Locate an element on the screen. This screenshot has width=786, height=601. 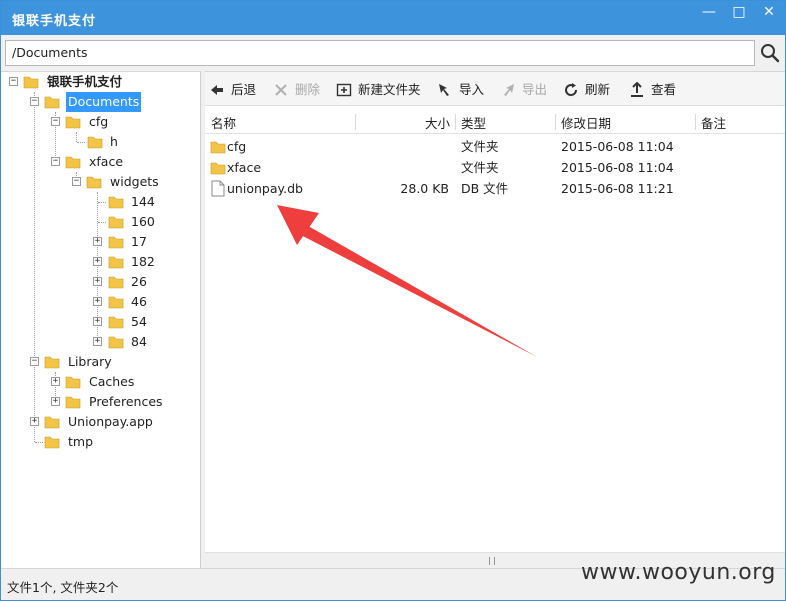
tree-node-label: tmp is located at coordinates (81, 441).